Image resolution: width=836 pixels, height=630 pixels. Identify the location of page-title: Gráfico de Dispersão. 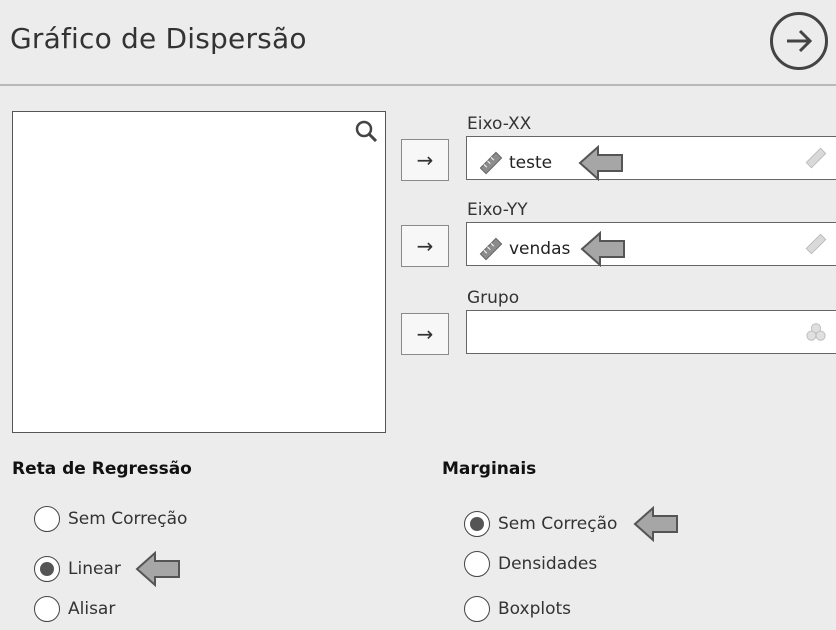
(158, 38).